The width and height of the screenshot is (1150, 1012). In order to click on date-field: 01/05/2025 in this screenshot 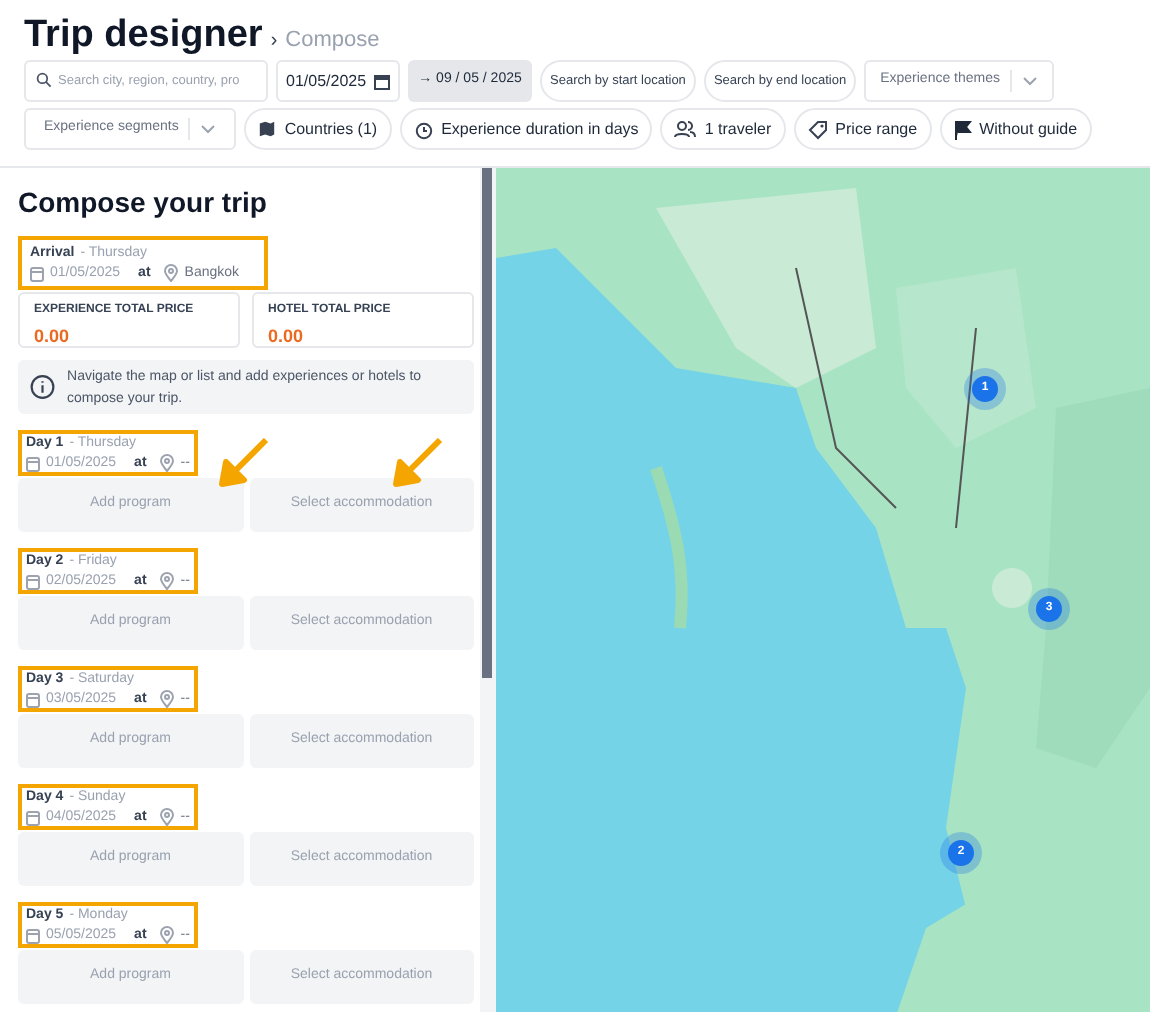, I will do `click(338, 81)`.